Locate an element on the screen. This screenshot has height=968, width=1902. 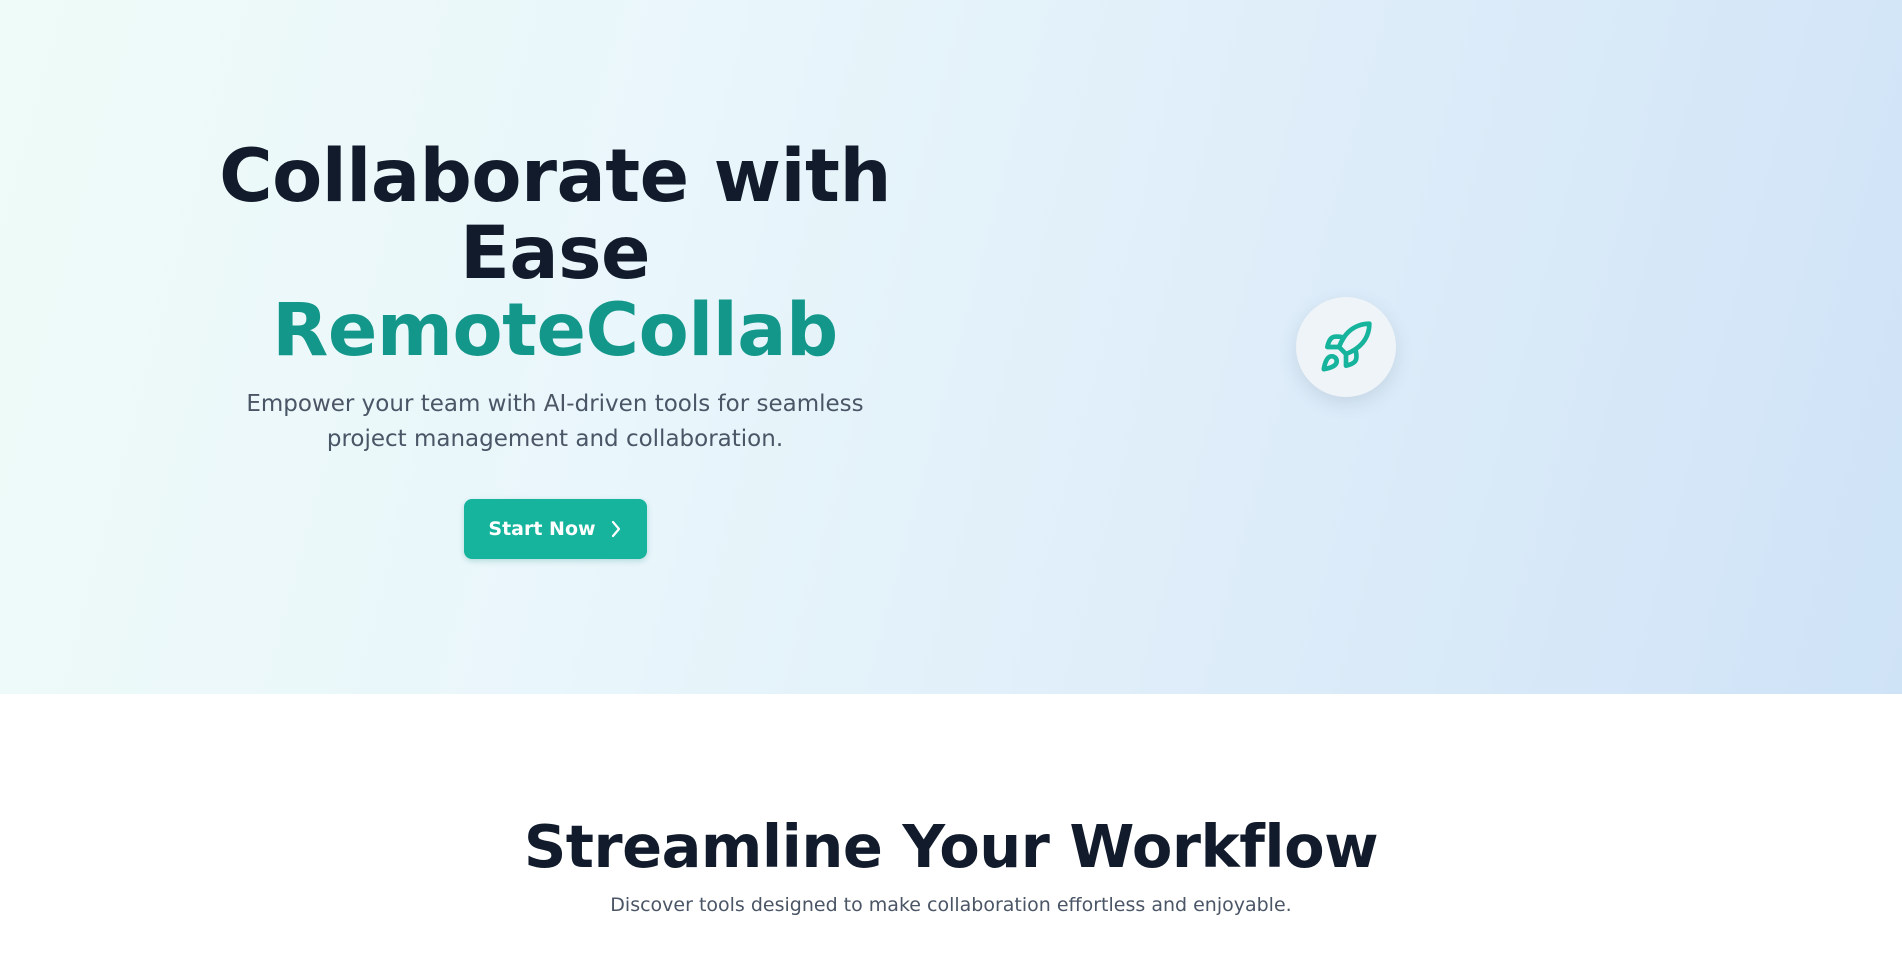
chevron-right-icon is located at coordinates (615, 529).